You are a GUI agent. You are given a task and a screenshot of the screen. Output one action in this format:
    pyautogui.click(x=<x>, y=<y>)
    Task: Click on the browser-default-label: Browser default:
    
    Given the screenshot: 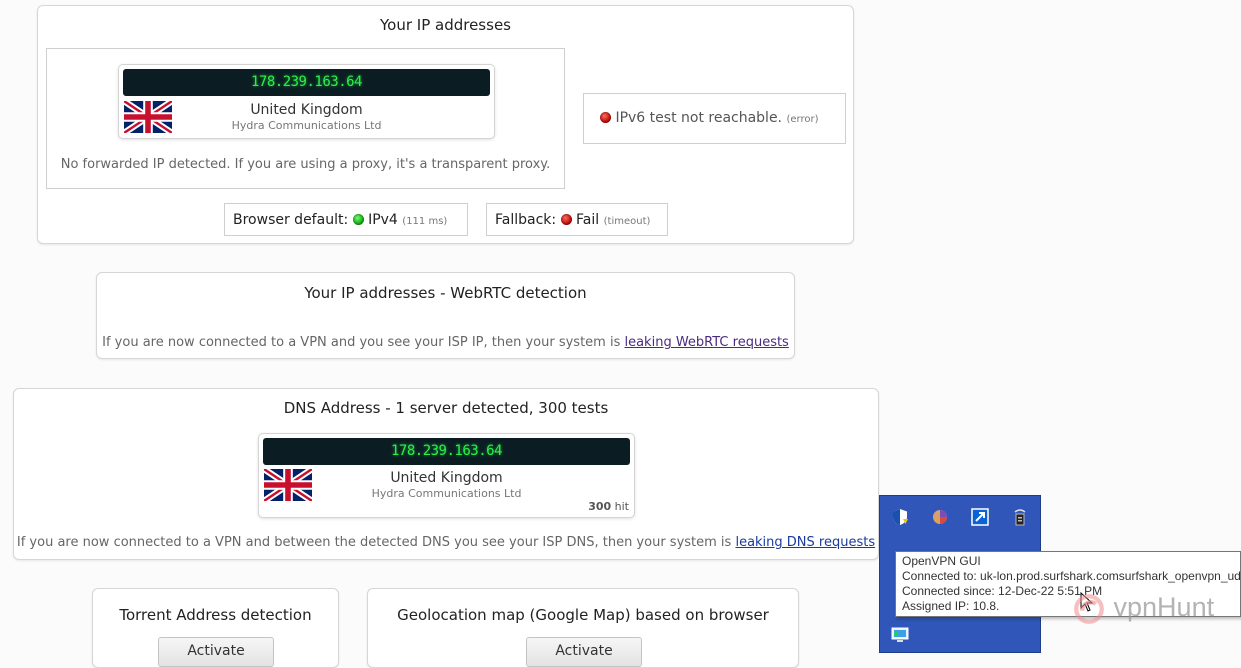 What is the action you would take?
    pyautogui.click(x=291, y=220)
    